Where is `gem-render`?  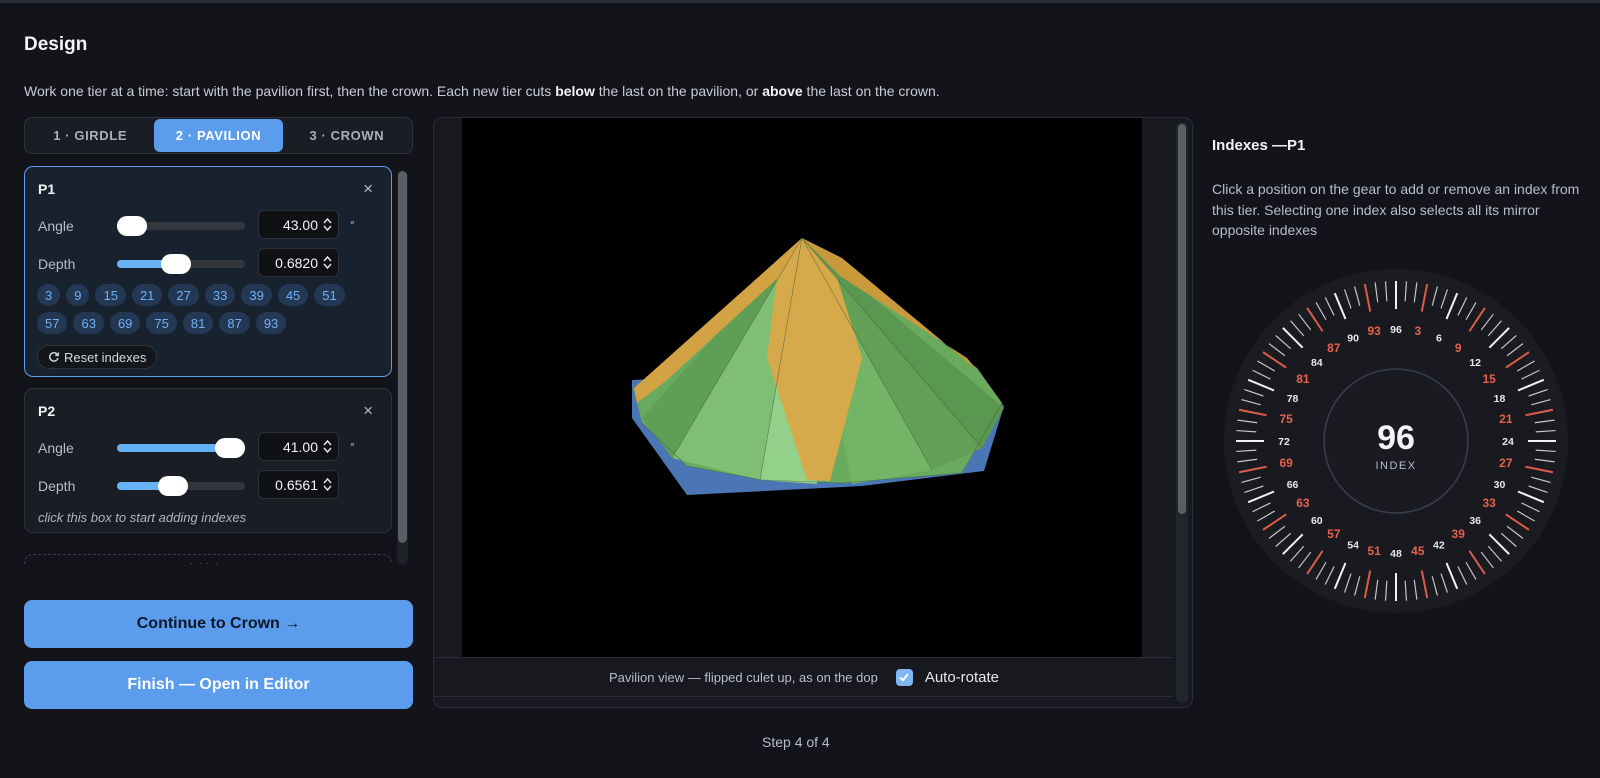 gem-render is located at coordinates (818, 366).